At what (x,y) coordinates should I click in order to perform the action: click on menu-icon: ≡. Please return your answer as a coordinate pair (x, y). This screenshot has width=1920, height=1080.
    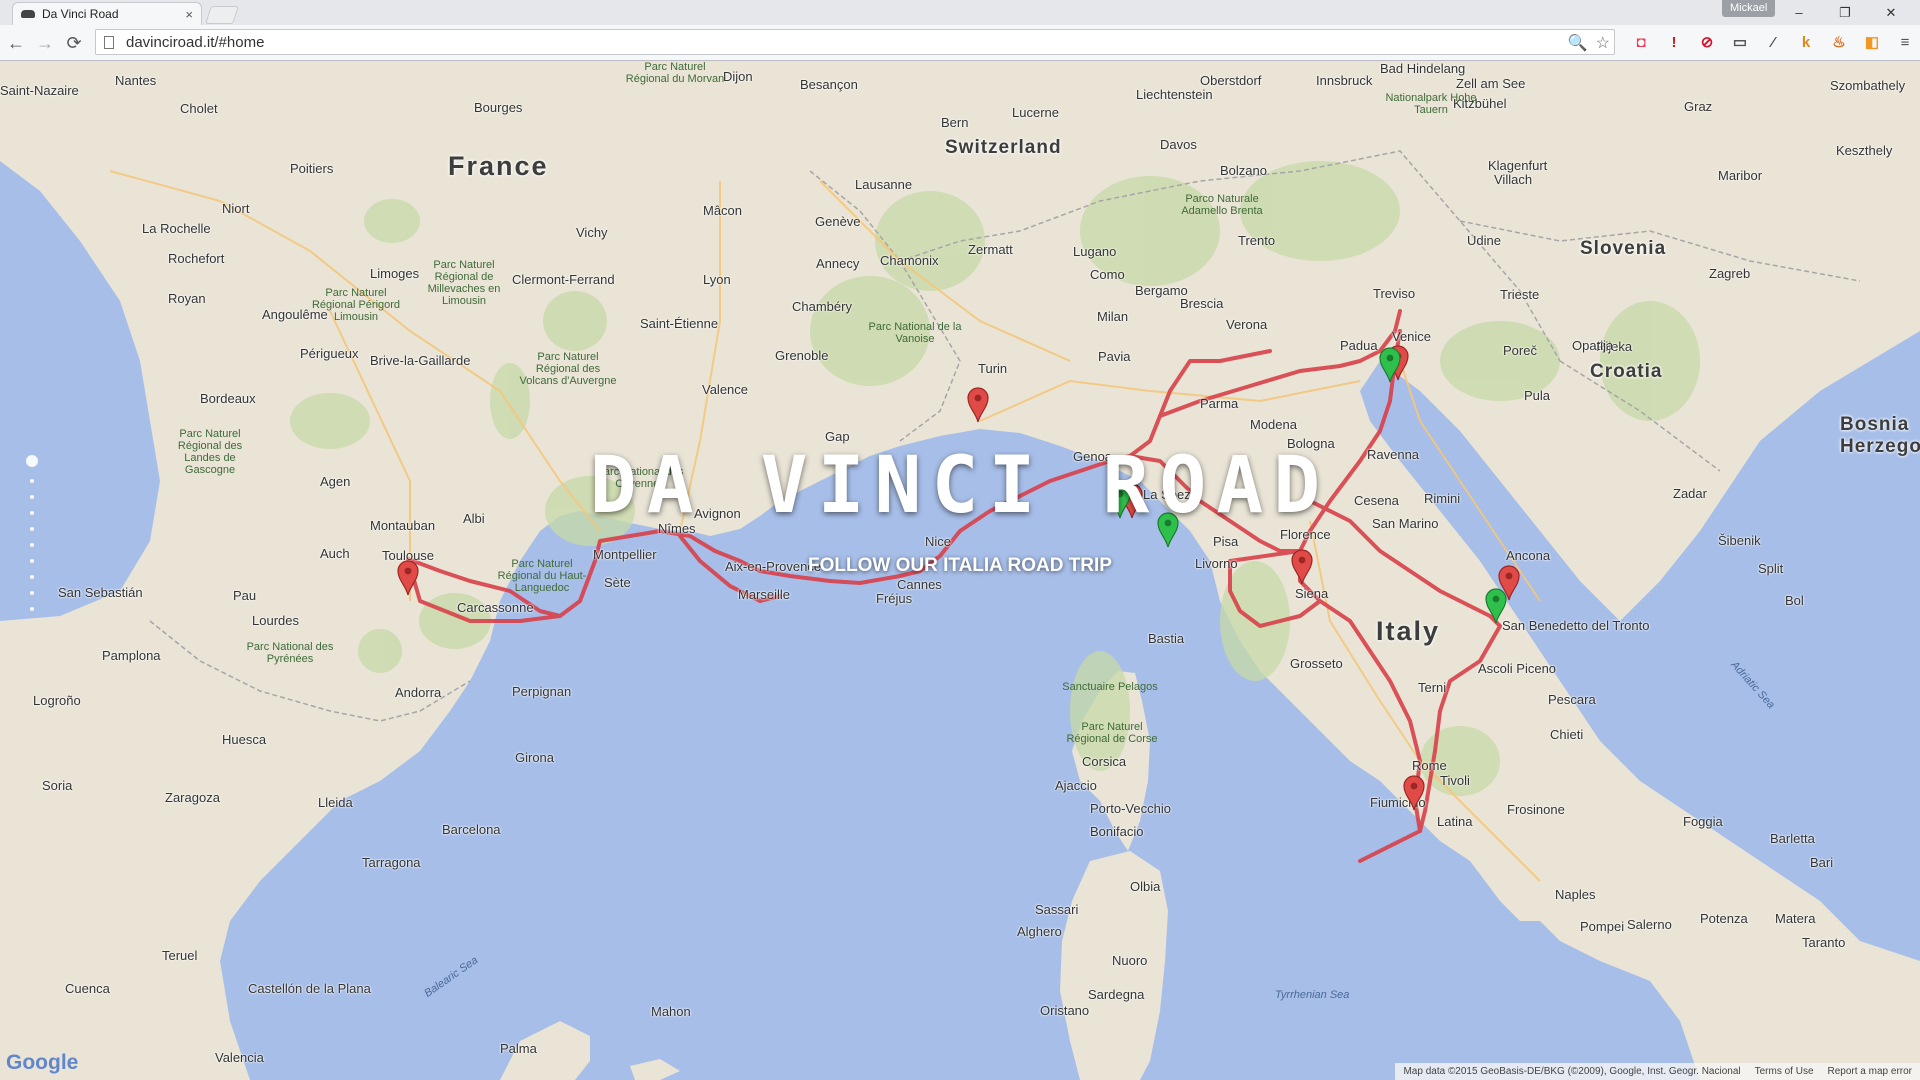
    Looking at the image, I should click on (1905, 42).